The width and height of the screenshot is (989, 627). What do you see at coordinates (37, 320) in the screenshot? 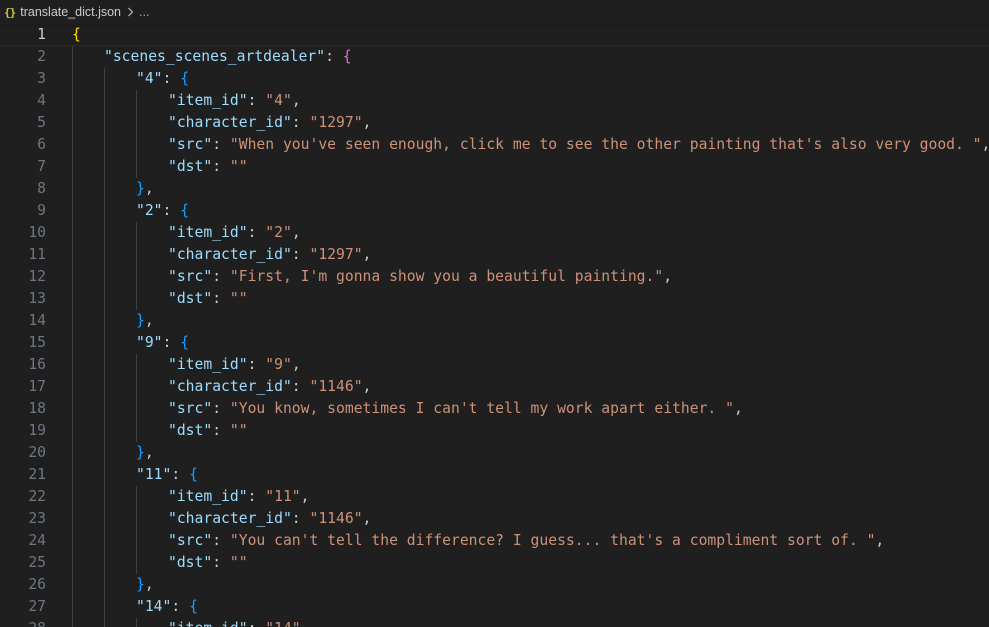
I see `line-number: 14` at bounding box center [37, 320].